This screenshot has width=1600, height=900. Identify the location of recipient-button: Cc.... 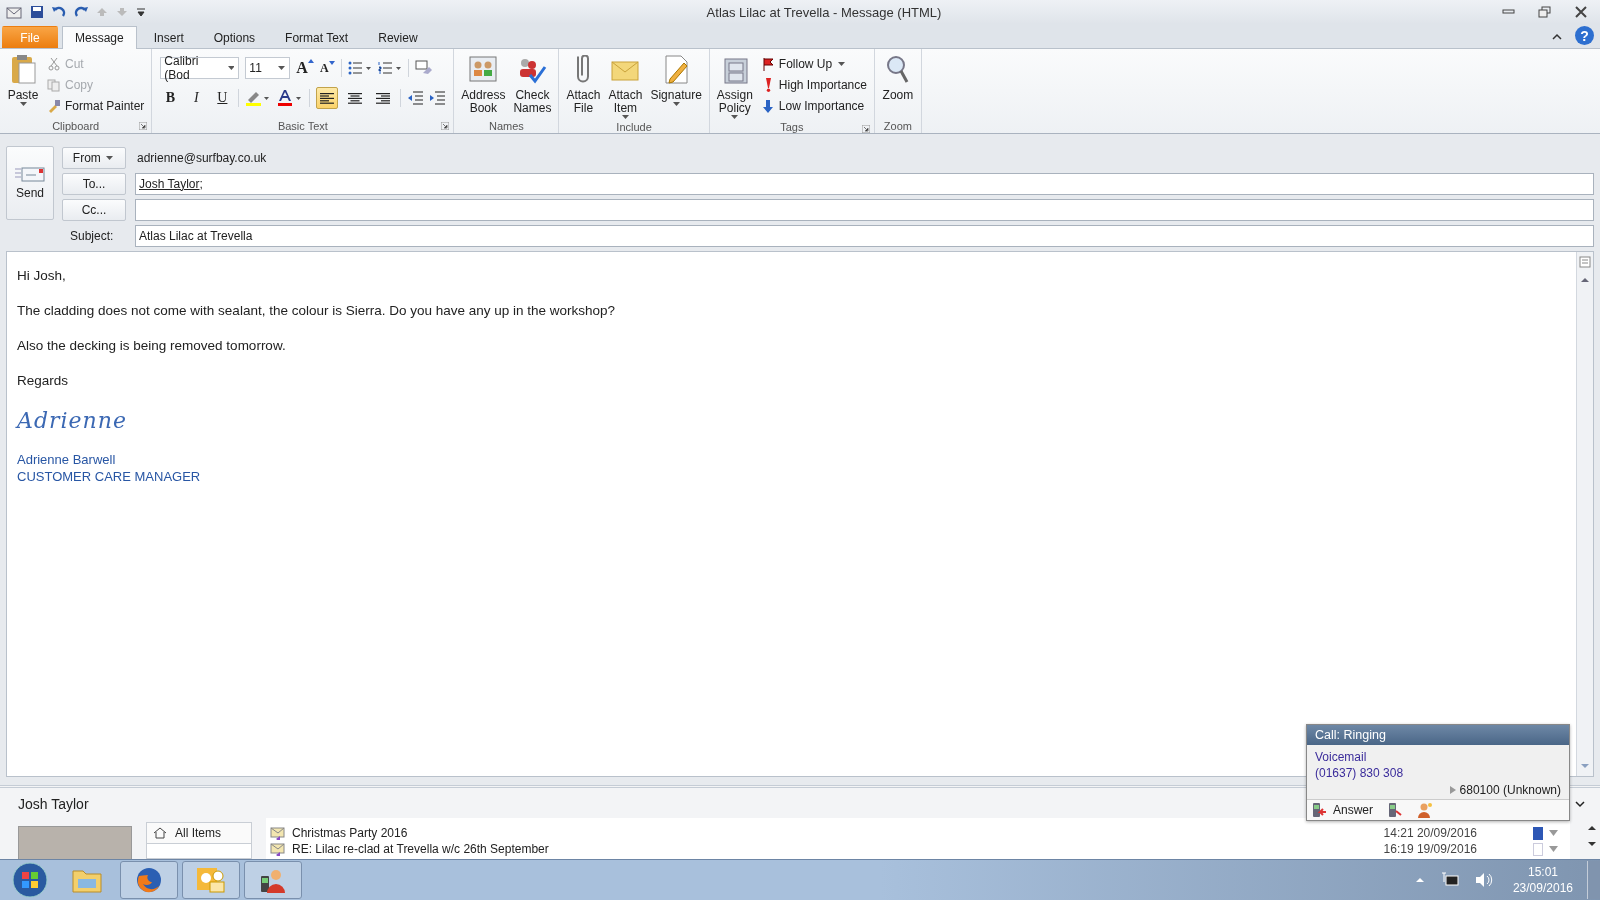
(94, 209).